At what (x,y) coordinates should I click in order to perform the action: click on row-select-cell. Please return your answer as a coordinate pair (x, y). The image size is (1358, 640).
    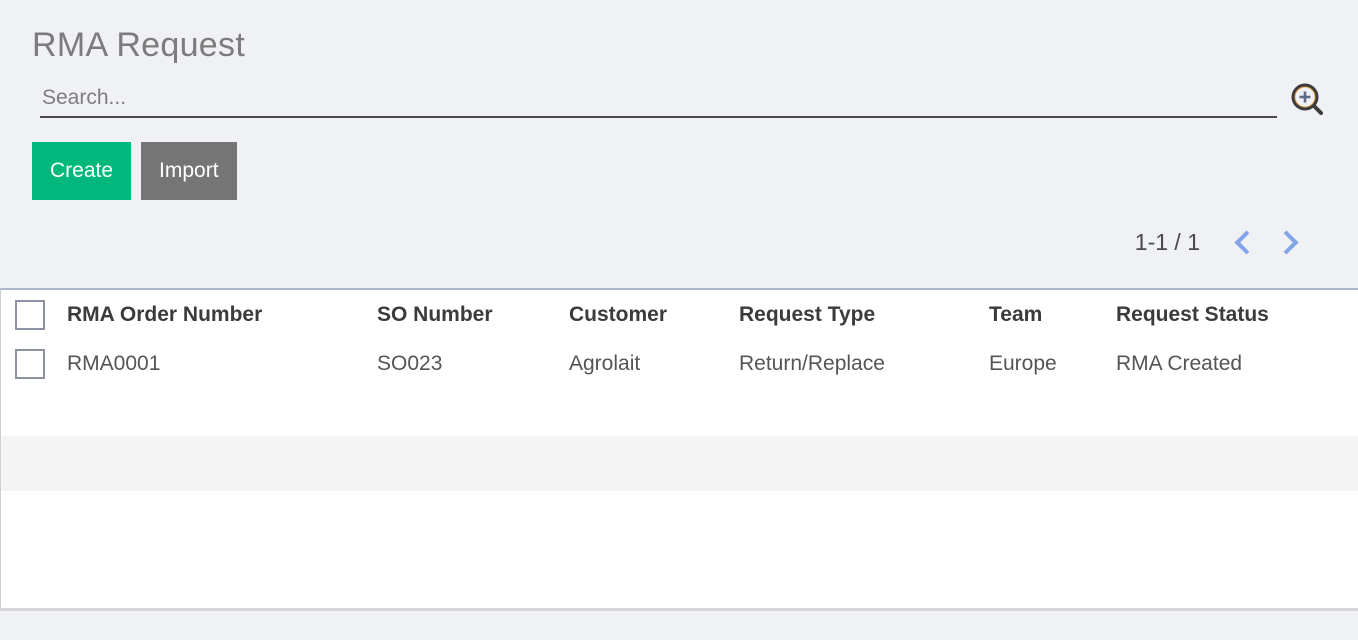
    Looking at the image, I should click on (34, 364).